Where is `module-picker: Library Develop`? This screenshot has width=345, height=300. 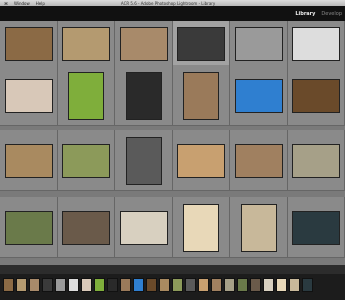 module-picker: Library Develop is located at coordinates (318, 13).